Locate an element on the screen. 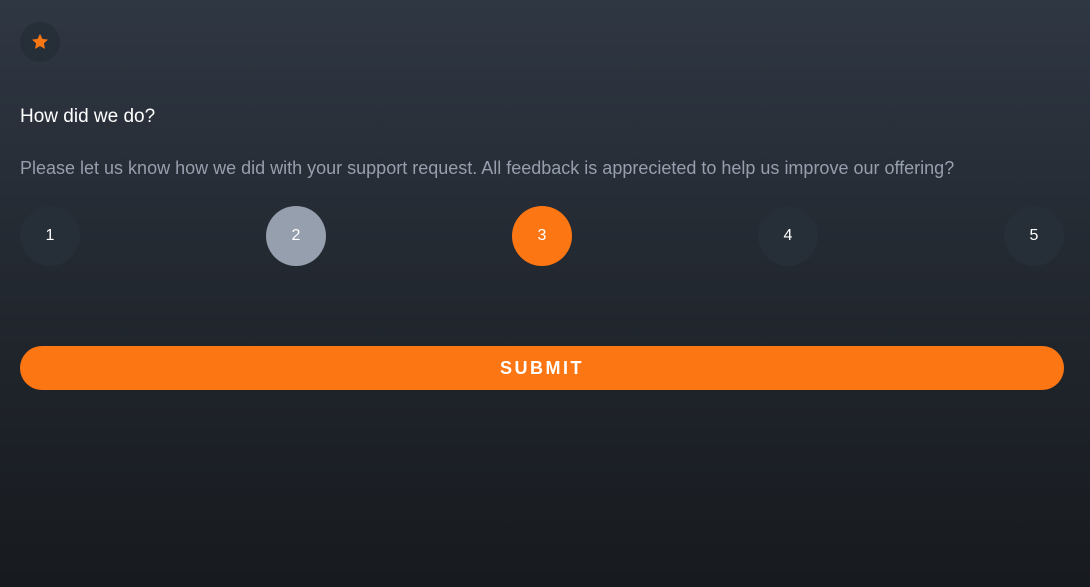  star-badge is located at coordinates (40, 42).